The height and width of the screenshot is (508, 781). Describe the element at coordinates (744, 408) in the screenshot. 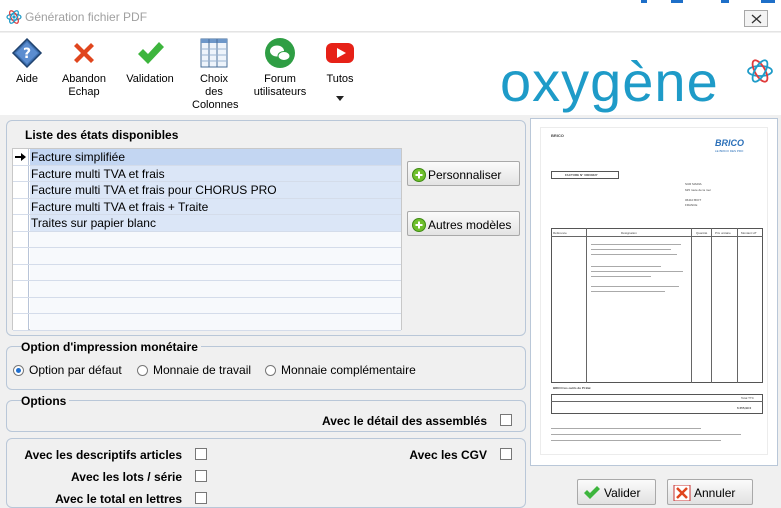

I see `preview-total-value: 6 255,99 €` at that location.